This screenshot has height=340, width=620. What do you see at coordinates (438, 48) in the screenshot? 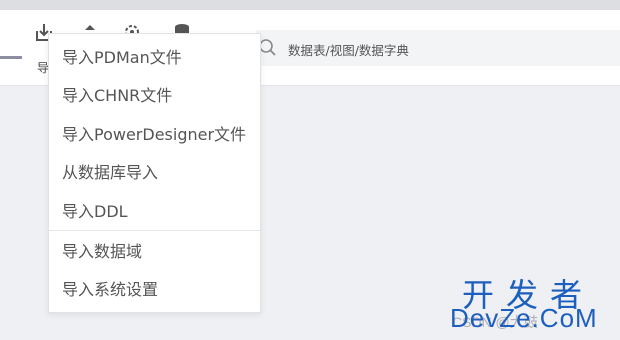
I see `search-bar: 数据表/视图/数据字典` at bounding box center [438, 48].